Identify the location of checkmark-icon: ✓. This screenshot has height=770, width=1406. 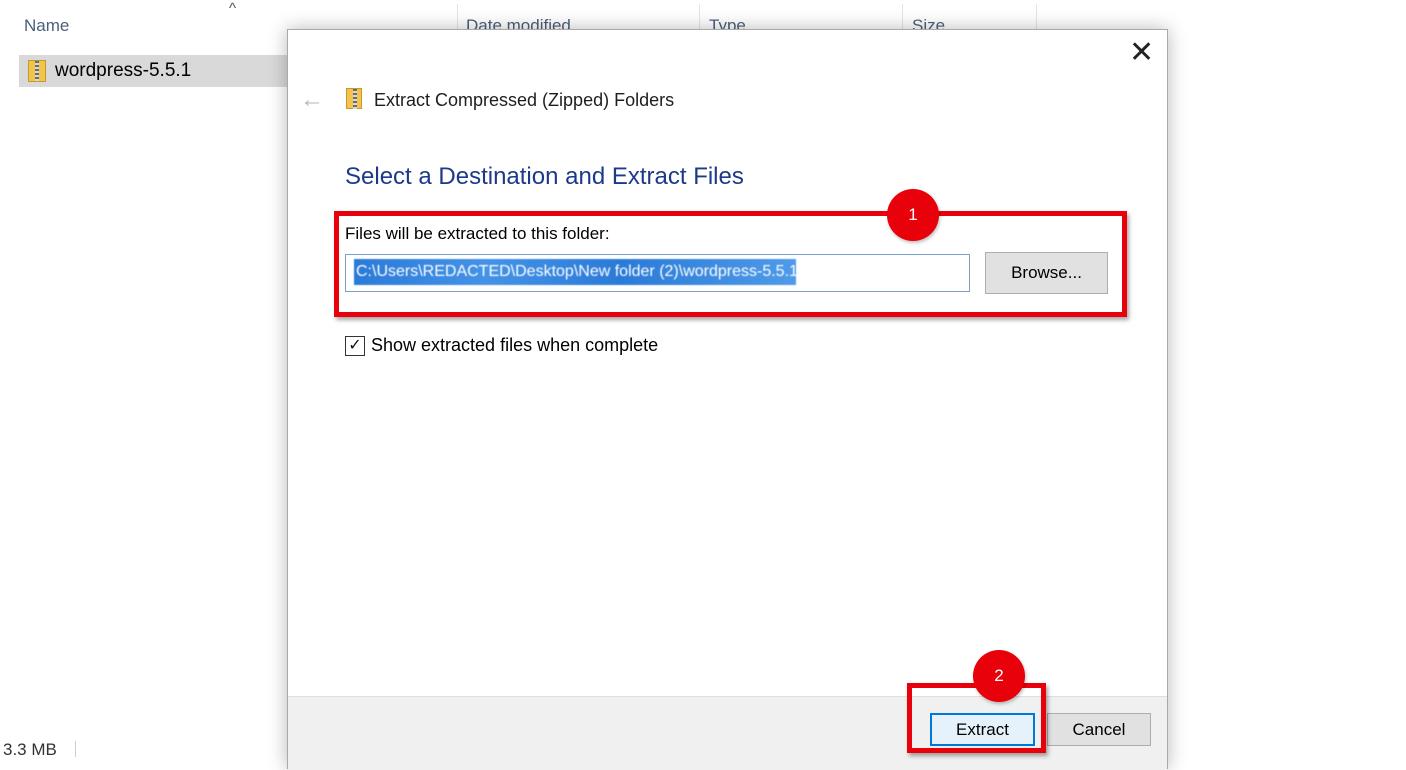
(355, 345).